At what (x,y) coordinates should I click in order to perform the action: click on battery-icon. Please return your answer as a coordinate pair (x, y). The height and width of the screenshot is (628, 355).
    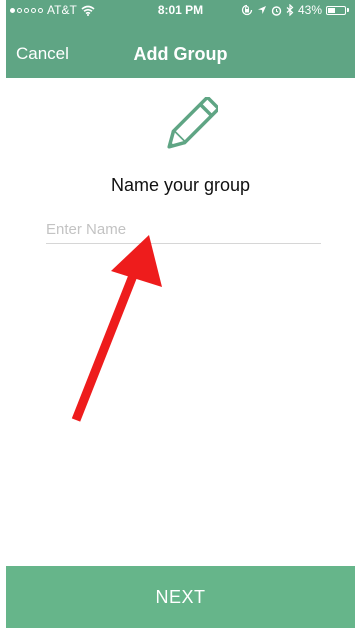
    Looking at the image, I should click on (337, 10).